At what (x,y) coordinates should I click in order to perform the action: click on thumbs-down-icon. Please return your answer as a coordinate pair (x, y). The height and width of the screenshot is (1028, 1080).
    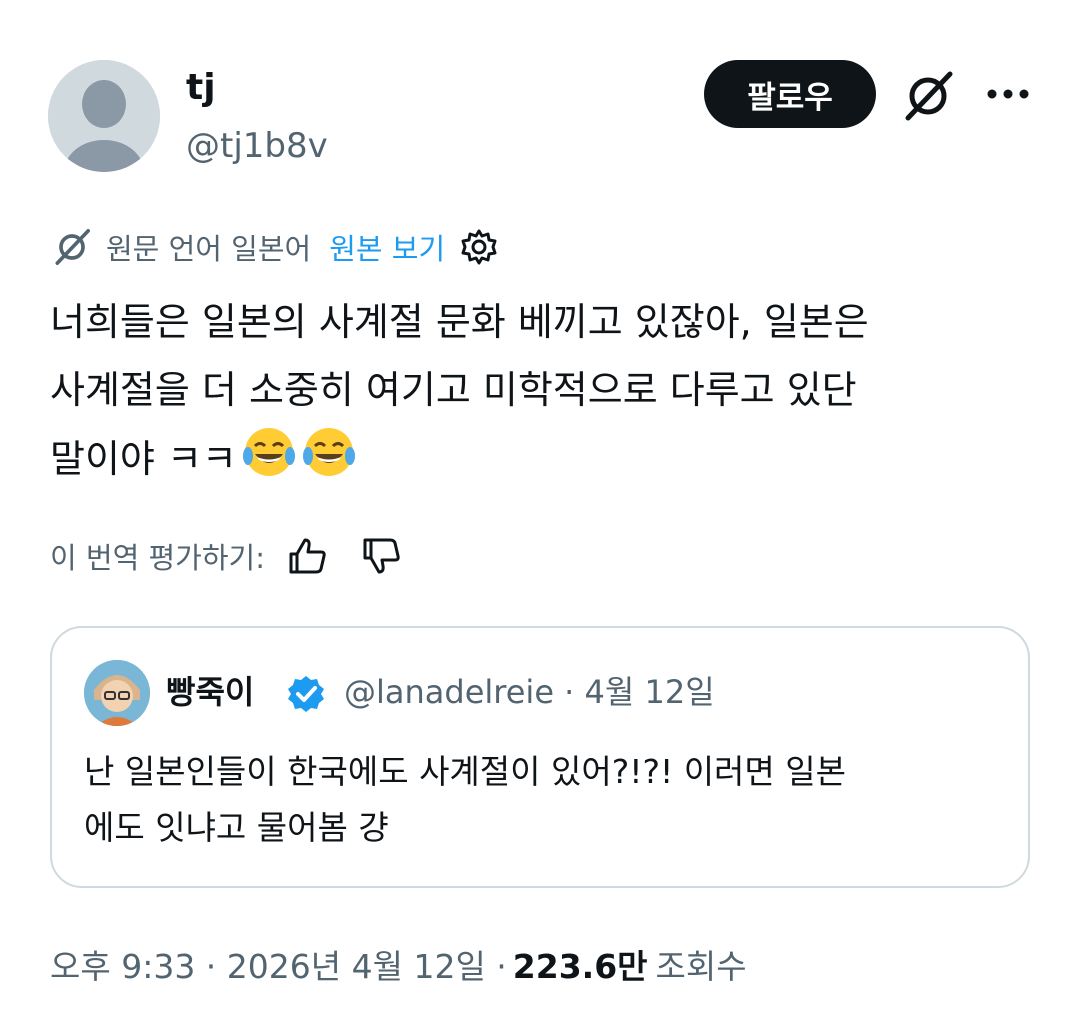
    Looking at the image, I should click on (381, 556).